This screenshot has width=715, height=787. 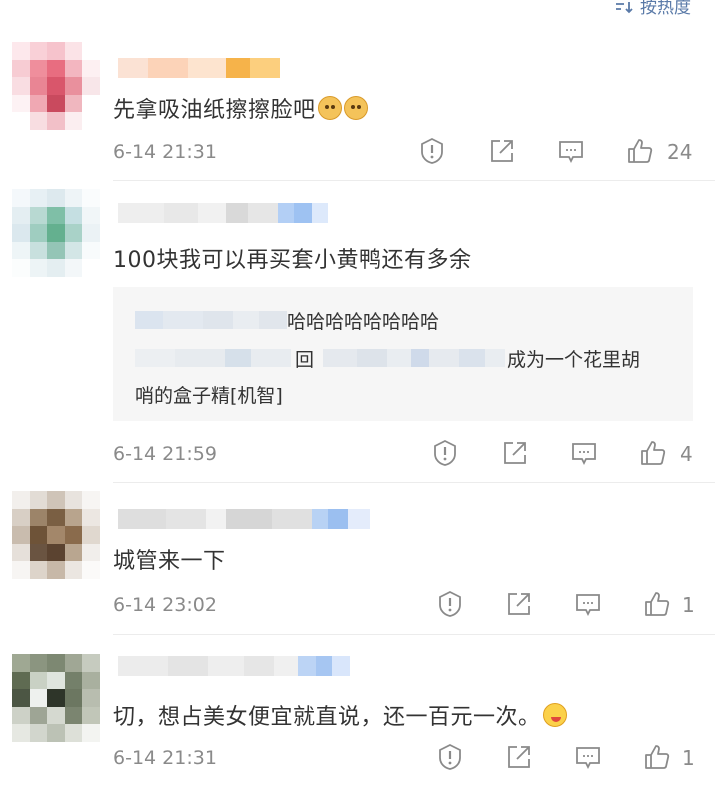 What do you see at coordinates (240, 108) in the screenshot?
I see `comment-text: 先拿吸油纸擦擦脸吧` at bounding box center [240, 108].